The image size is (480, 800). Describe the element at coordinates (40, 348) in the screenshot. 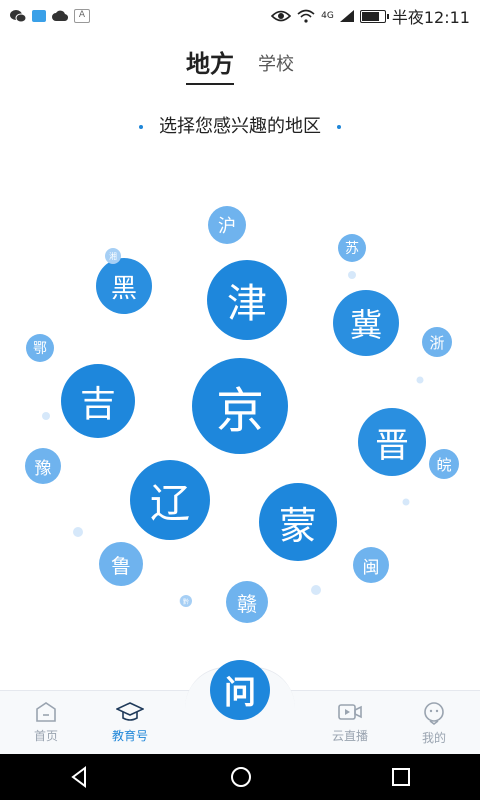

I see `region-bubble-e: 鄂` at that location.